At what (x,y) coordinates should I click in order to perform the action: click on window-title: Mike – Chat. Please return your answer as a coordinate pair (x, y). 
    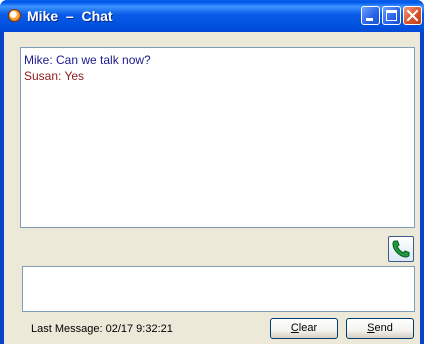
    Looking at the image, I should click on (70, 16).